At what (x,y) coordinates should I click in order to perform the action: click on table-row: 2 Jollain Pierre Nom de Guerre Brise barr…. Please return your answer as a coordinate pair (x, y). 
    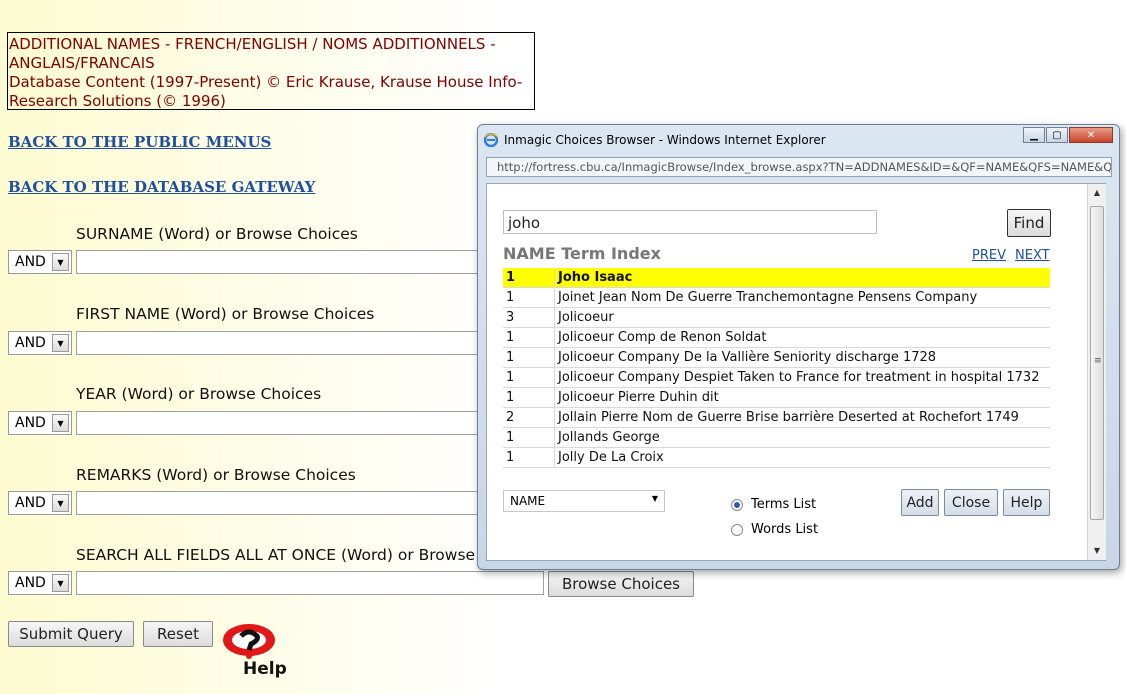
    Looking at the image, I should click on (776, 417).